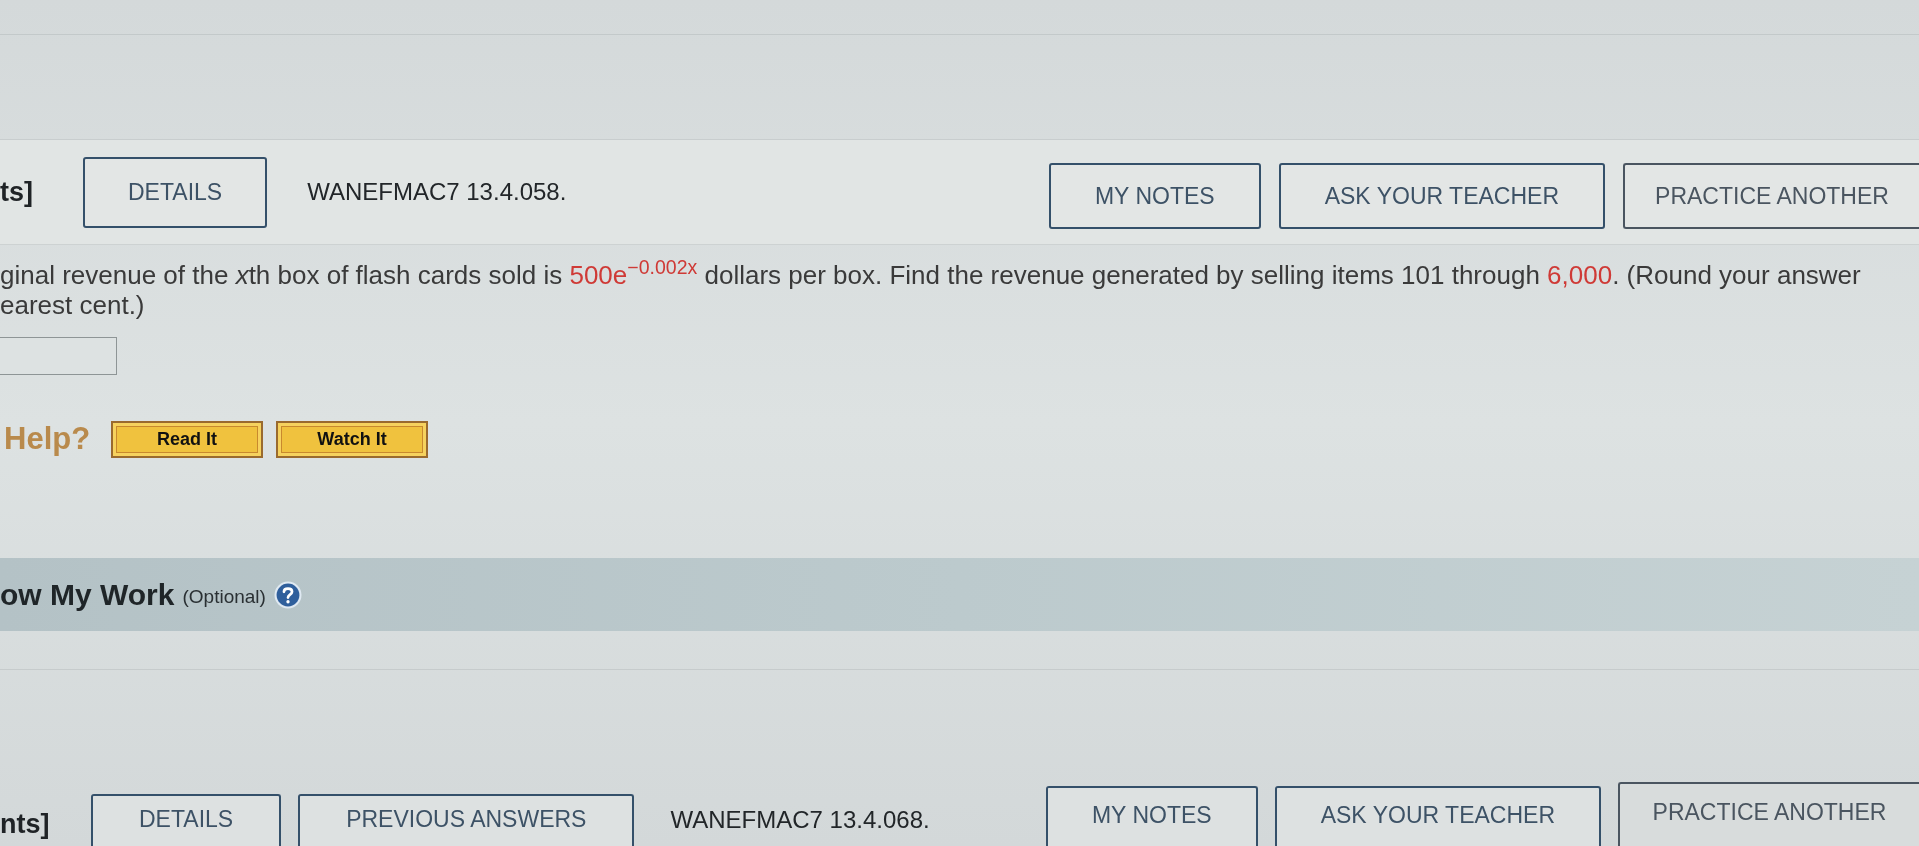  I want to click on points-label: nts], so click(25, 823).